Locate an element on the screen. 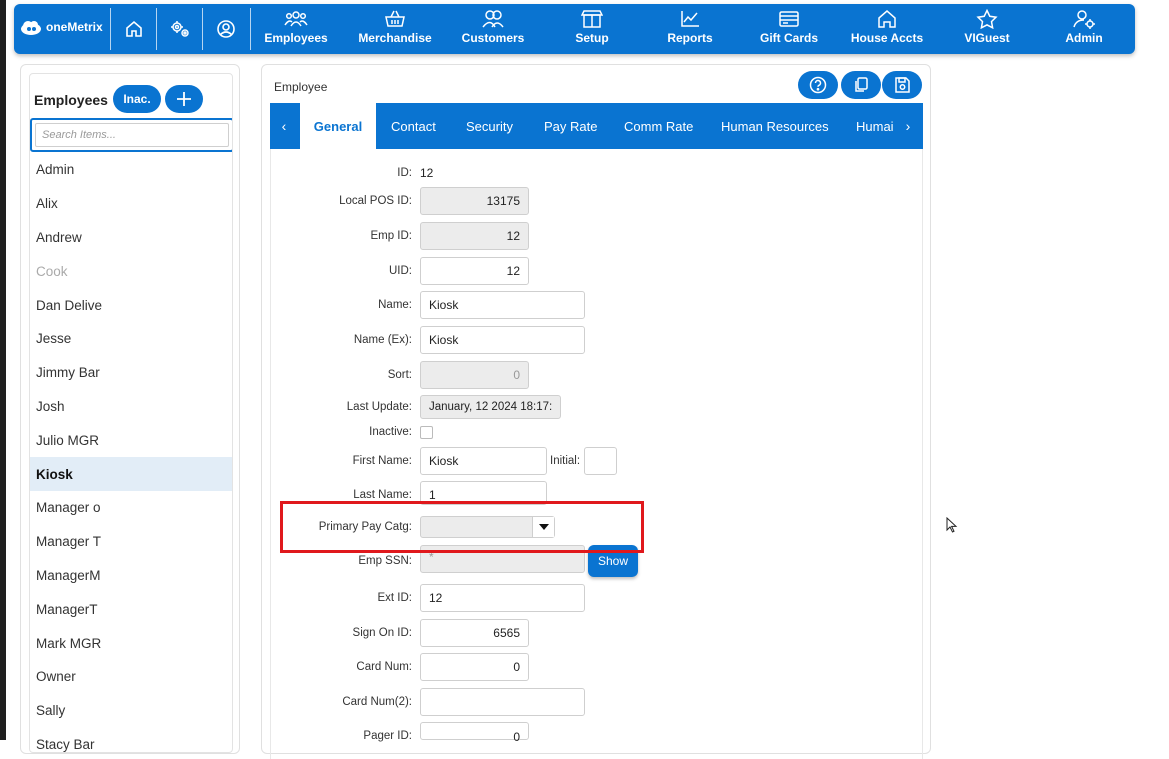  nav-label: Customers is located at coordinates (493, 38).